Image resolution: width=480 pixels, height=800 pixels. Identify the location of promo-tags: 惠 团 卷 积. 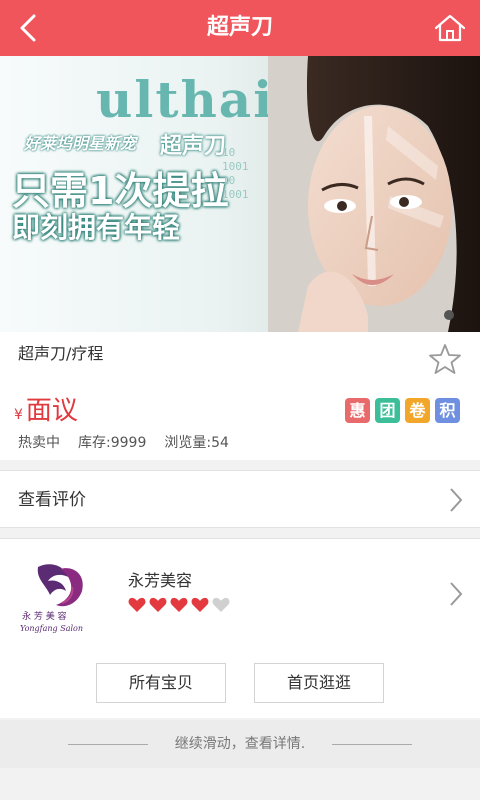
(402, 410).